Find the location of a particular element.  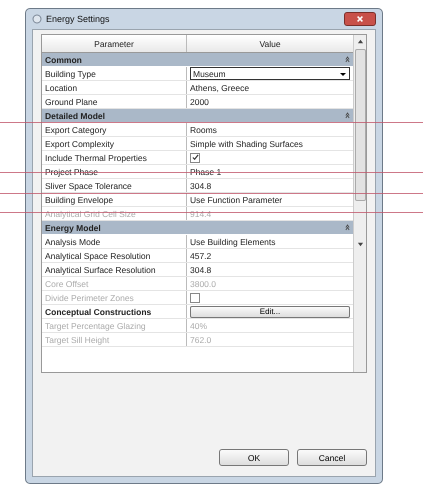

ok-button: OK is located at coordinates (254, 457).